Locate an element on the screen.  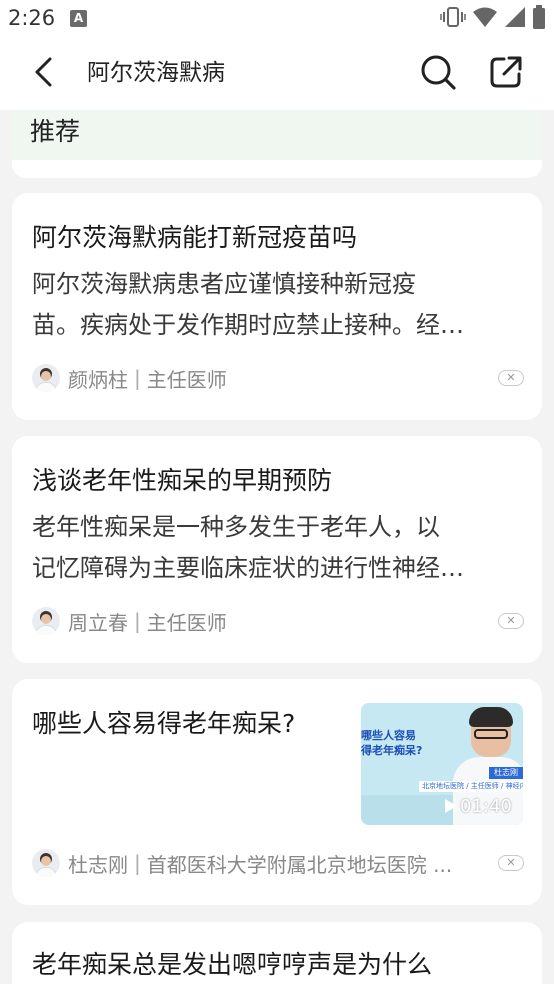
author-name: 颜炳柱 is located at coordinates (98, 379).